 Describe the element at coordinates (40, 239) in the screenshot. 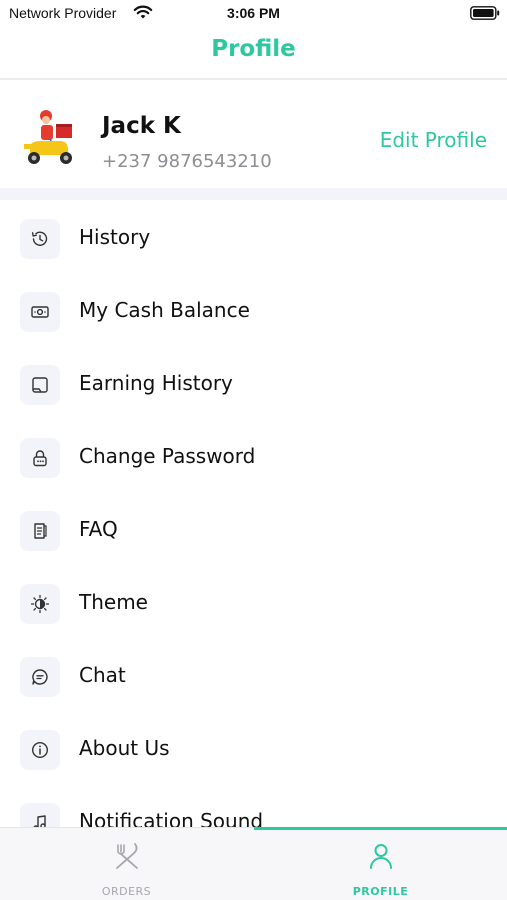

I see `history-icon` at that location.